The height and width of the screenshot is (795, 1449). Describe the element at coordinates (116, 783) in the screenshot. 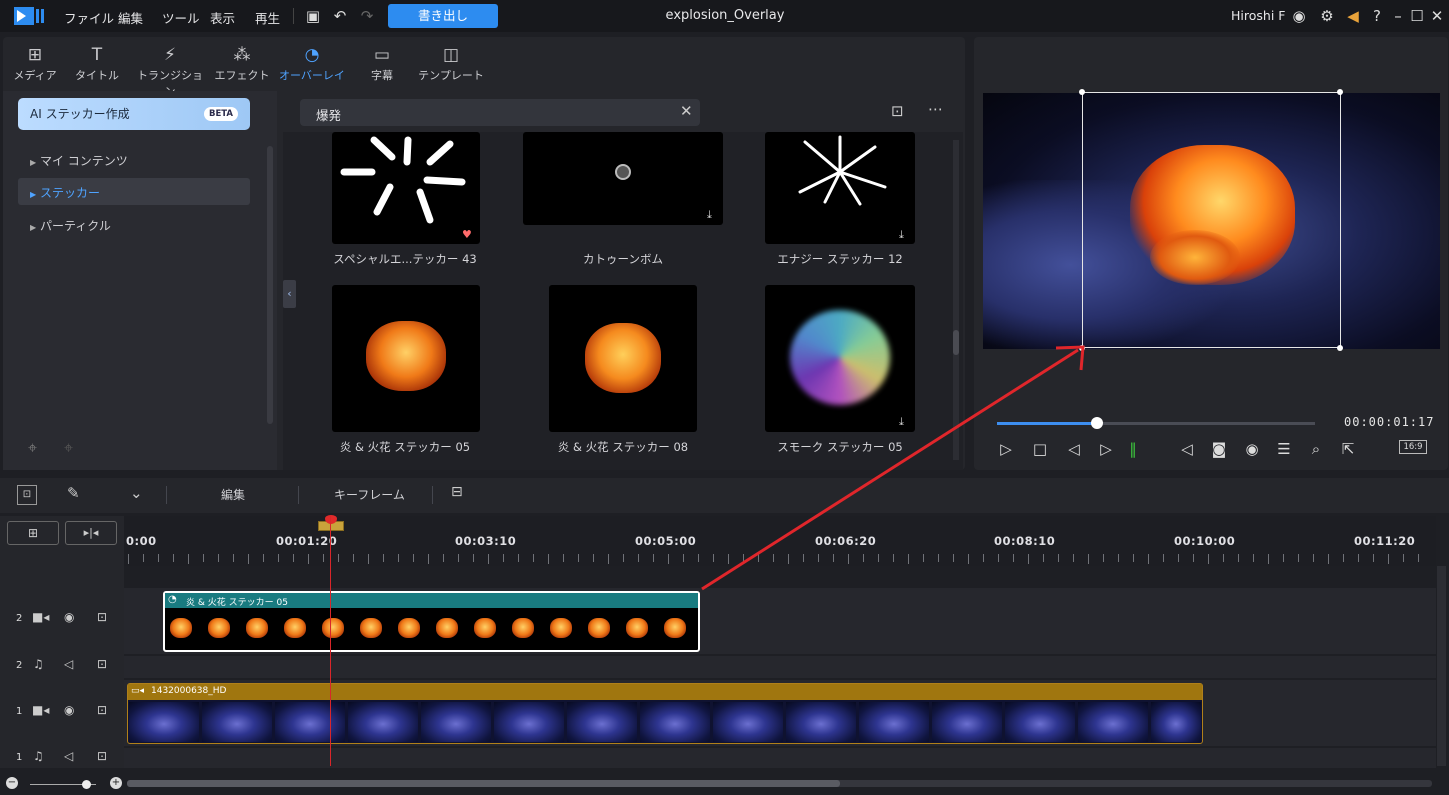

I see `zoom-in-icon: +` at that location.